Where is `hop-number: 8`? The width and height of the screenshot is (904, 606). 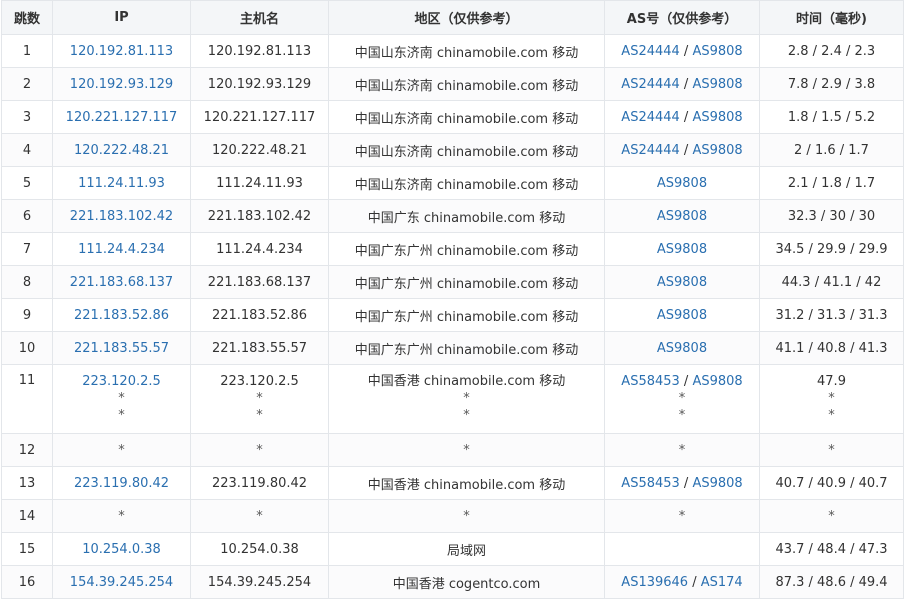
hop-number: 8 is located at coordinates (27, 282).